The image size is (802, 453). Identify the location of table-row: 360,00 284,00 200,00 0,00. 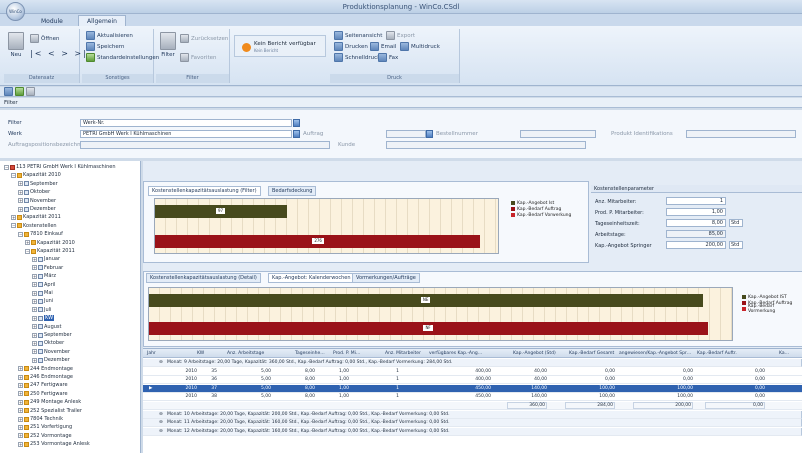
(472, 406).